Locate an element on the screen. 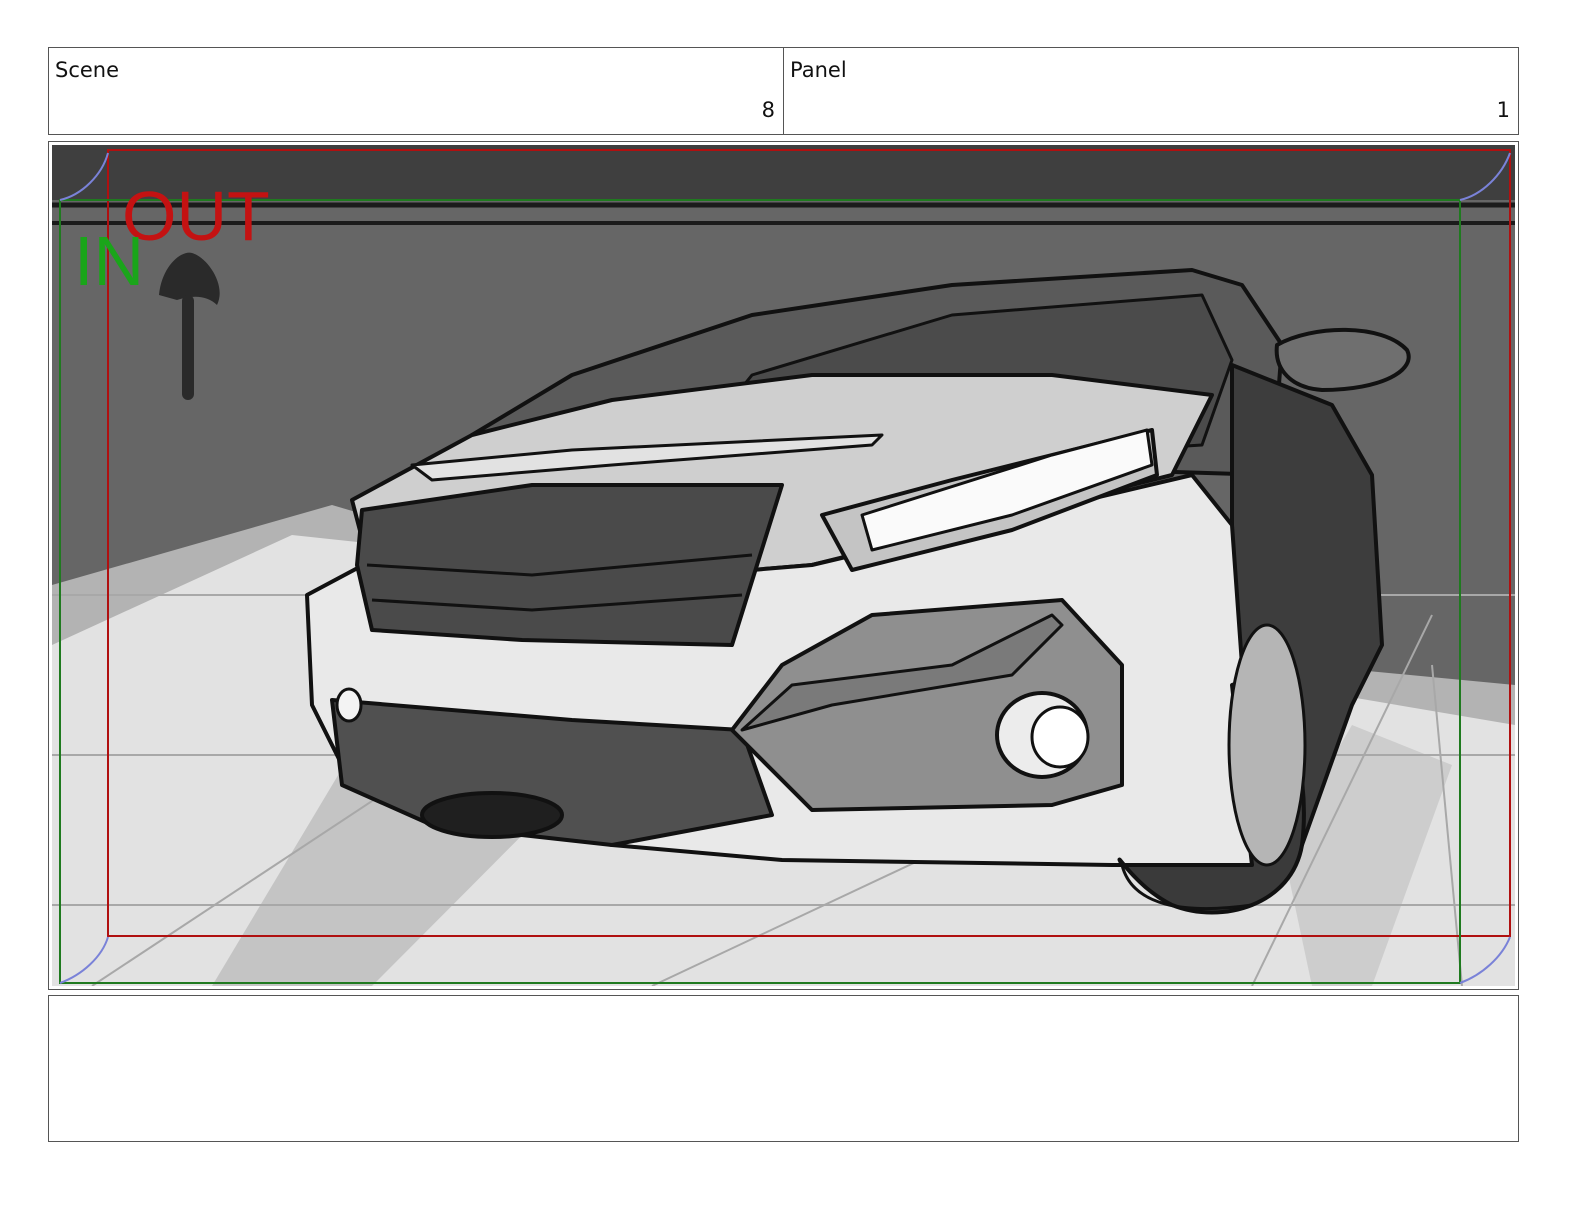 The width and height of the screenshot is (1584, 1224). out-label: OUT is located at coordinates (196, 216).